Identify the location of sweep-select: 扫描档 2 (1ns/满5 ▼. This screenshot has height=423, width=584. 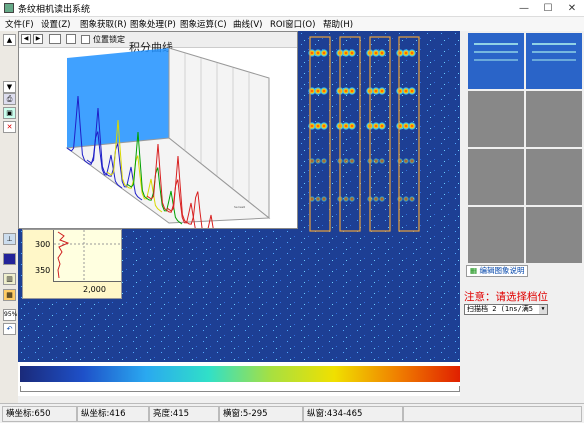
(506, 309).